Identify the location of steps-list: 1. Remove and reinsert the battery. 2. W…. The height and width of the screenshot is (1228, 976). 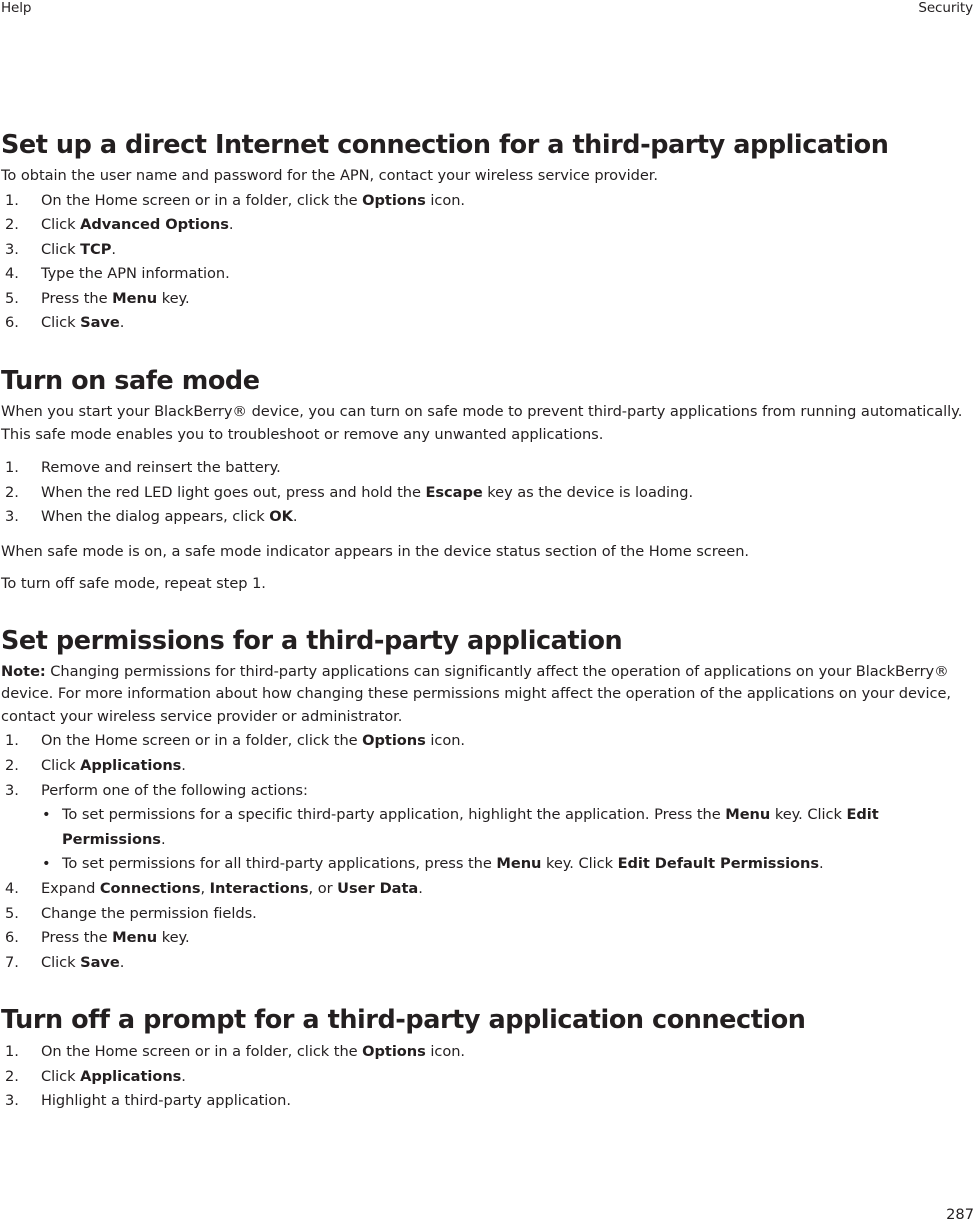
(488, 493).